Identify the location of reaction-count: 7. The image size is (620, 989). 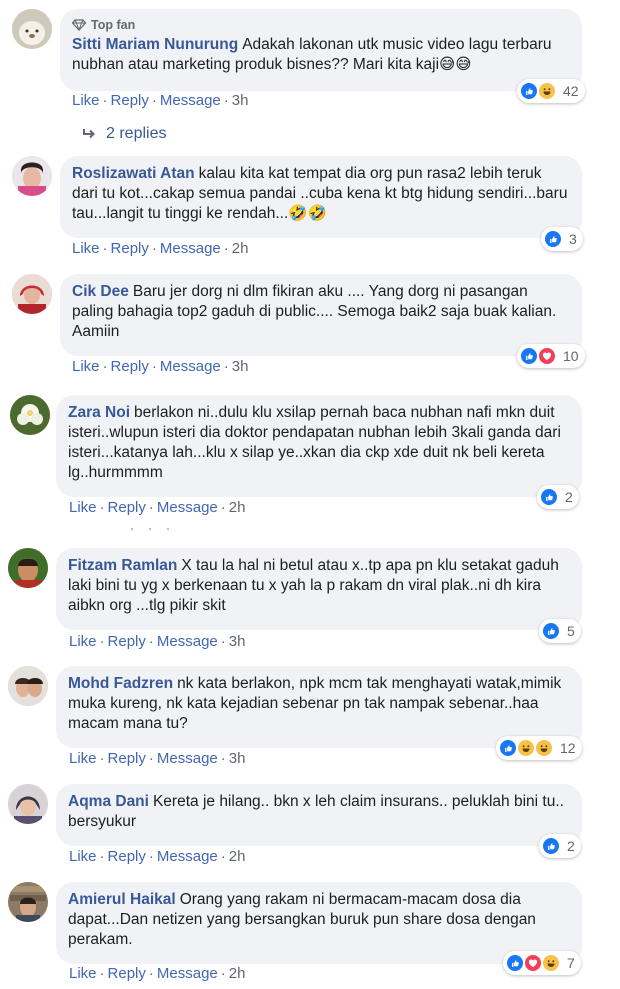
(571, 963).